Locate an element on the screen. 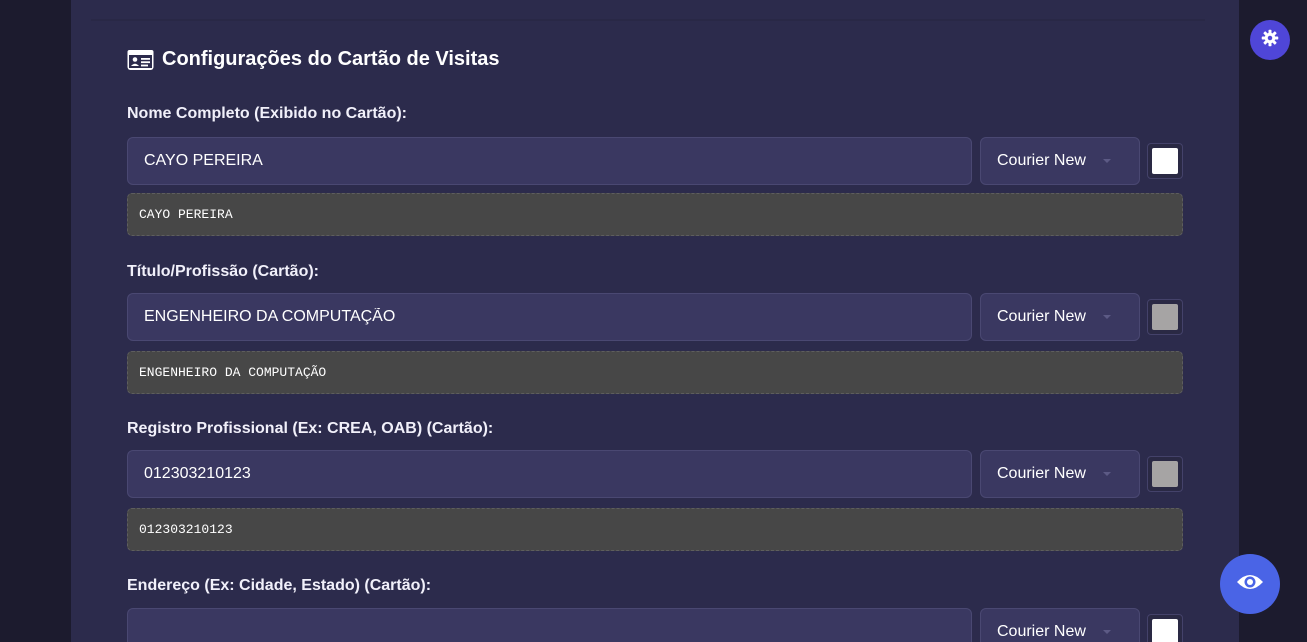  section-title: Configurações do Cartão de Visitas is located at coordinates (313, 59).